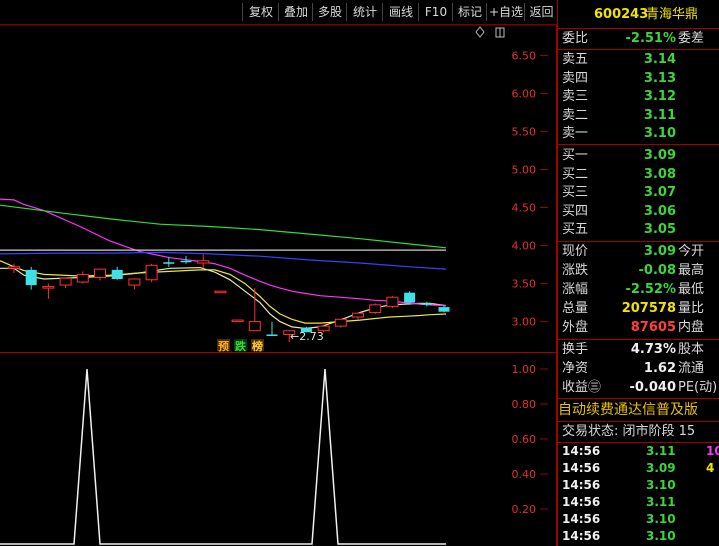 Image resolution: width=719 pixels, height=546 pixels. I want to click on low-price-annotation: ←2.73, so click(307, 336).